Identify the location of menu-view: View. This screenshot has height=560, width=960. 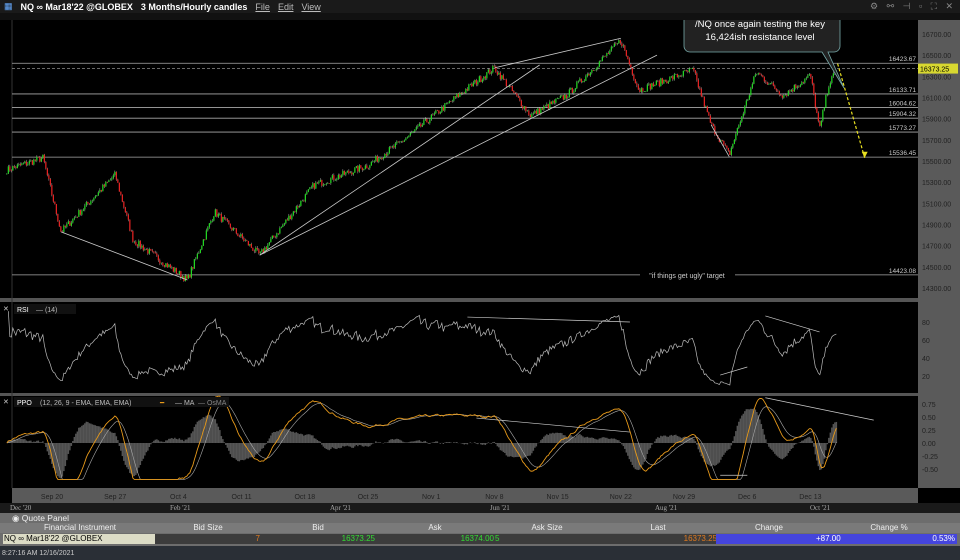
(310, 7).